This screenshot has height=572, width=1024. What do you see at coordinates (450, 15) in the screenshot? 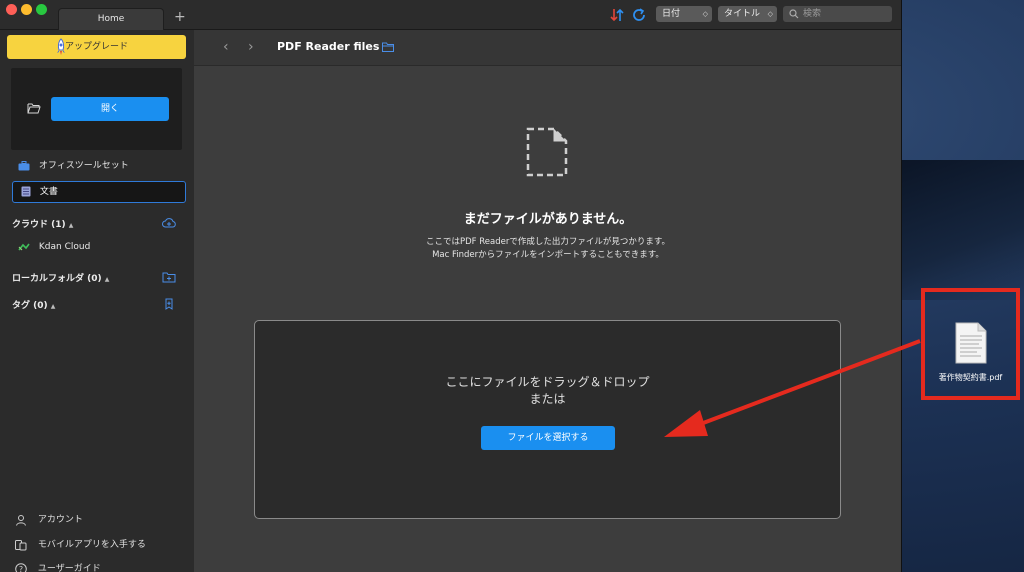
I see `title-bar: Home + 日付 ◇ タイトル ◇ 検索` at bounding box center [450, 15].